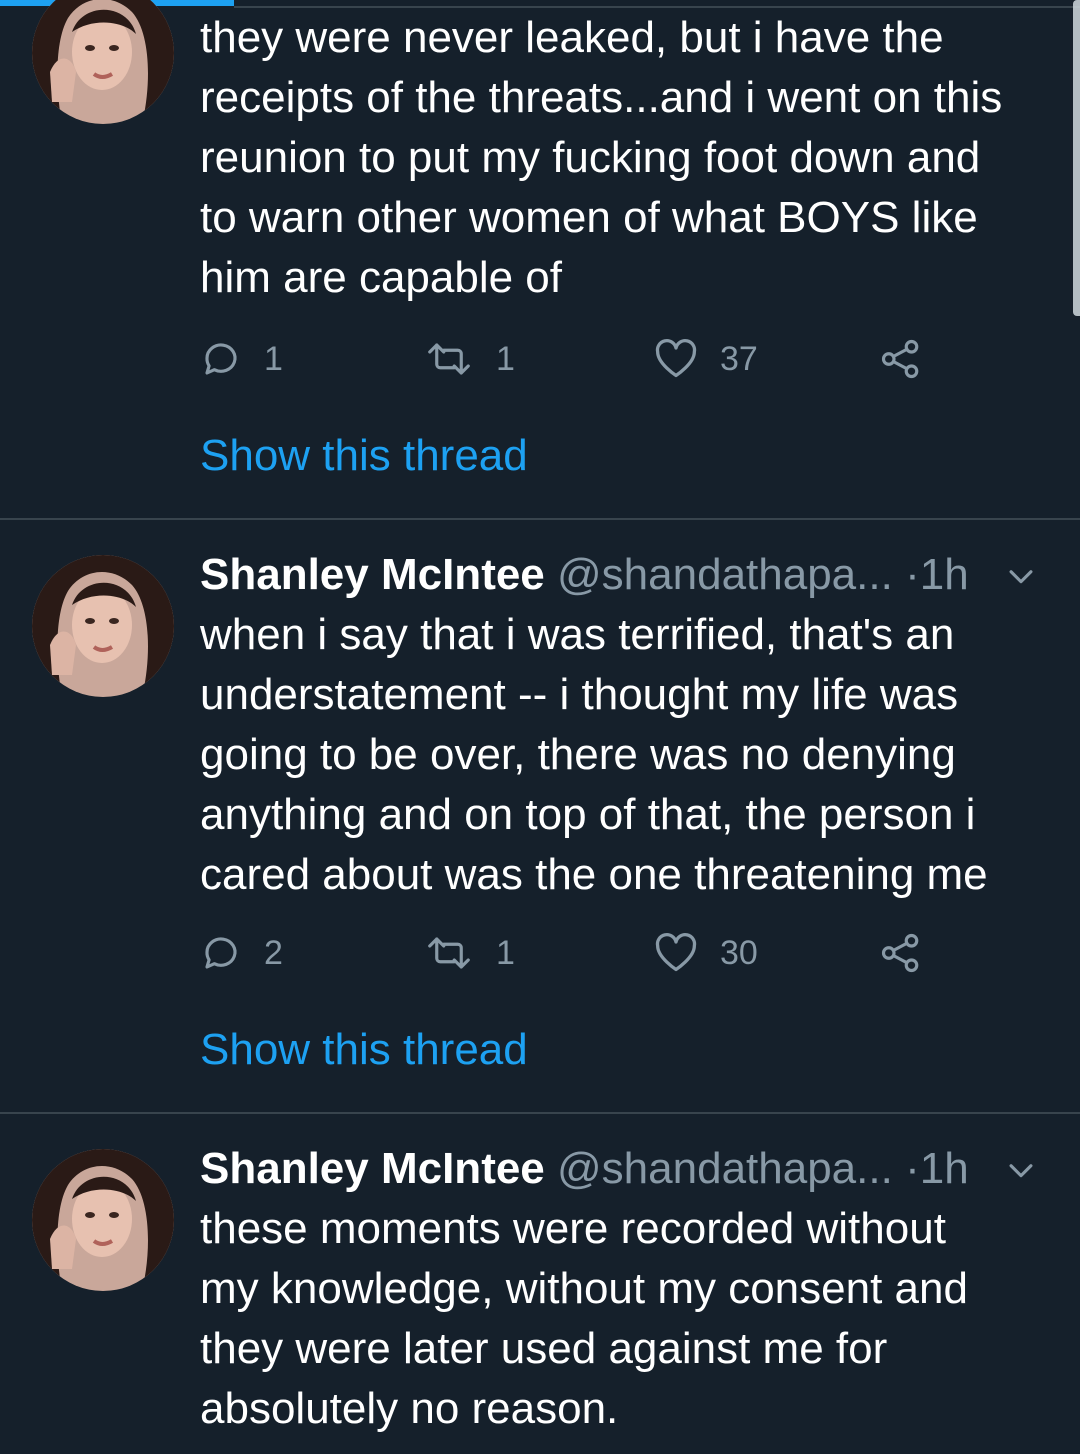 This screenshot has width=1080, height=1454. Describe the element at coordinates (706, 953) in the screenshot. I see `like-button: 30` at that location.